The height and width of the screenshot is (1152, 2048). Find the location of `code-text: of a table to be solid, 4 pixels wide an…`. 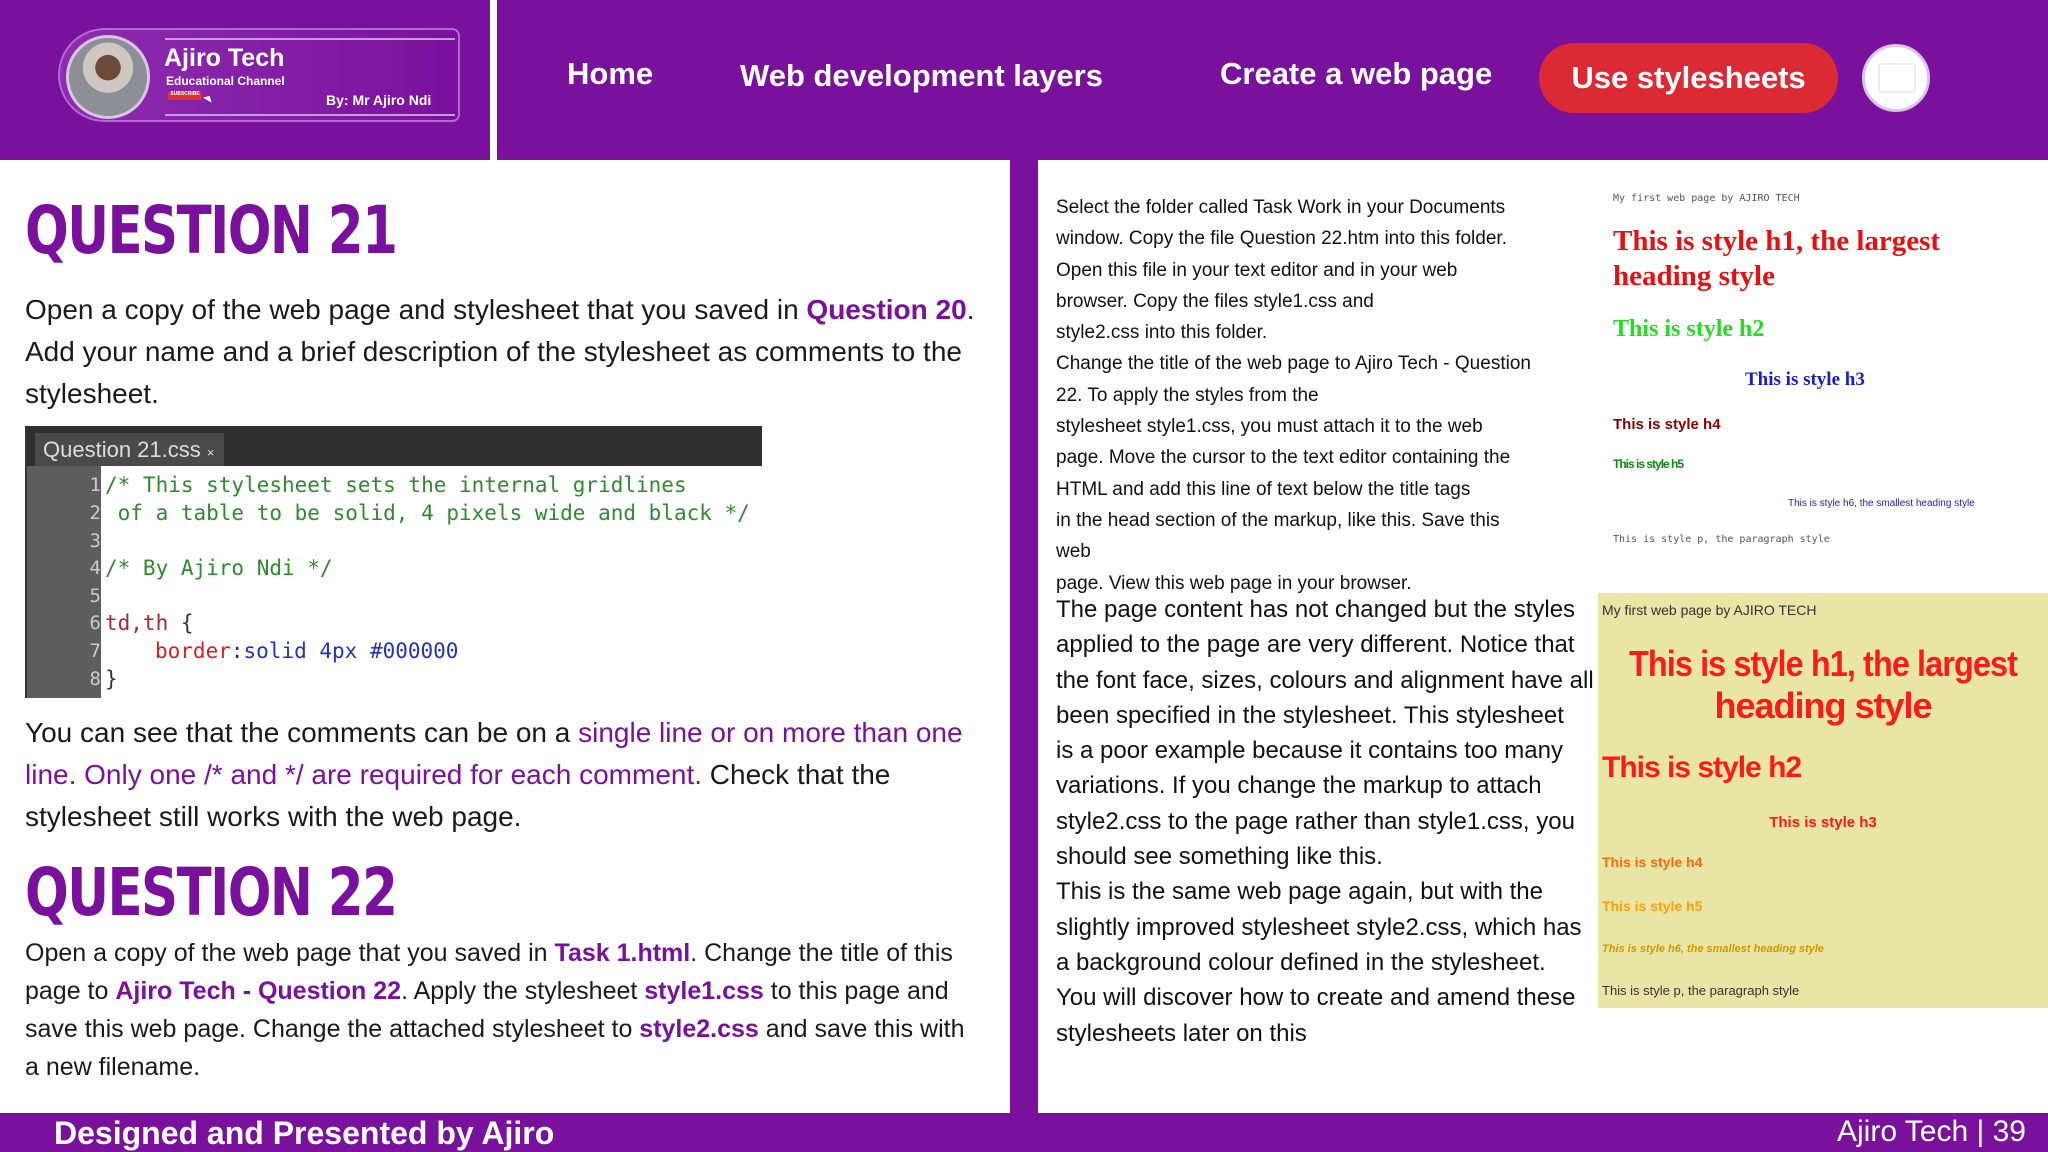

code-text: of a table to be solid, 4 pixels wide an… is located at coordinates (427, 513).